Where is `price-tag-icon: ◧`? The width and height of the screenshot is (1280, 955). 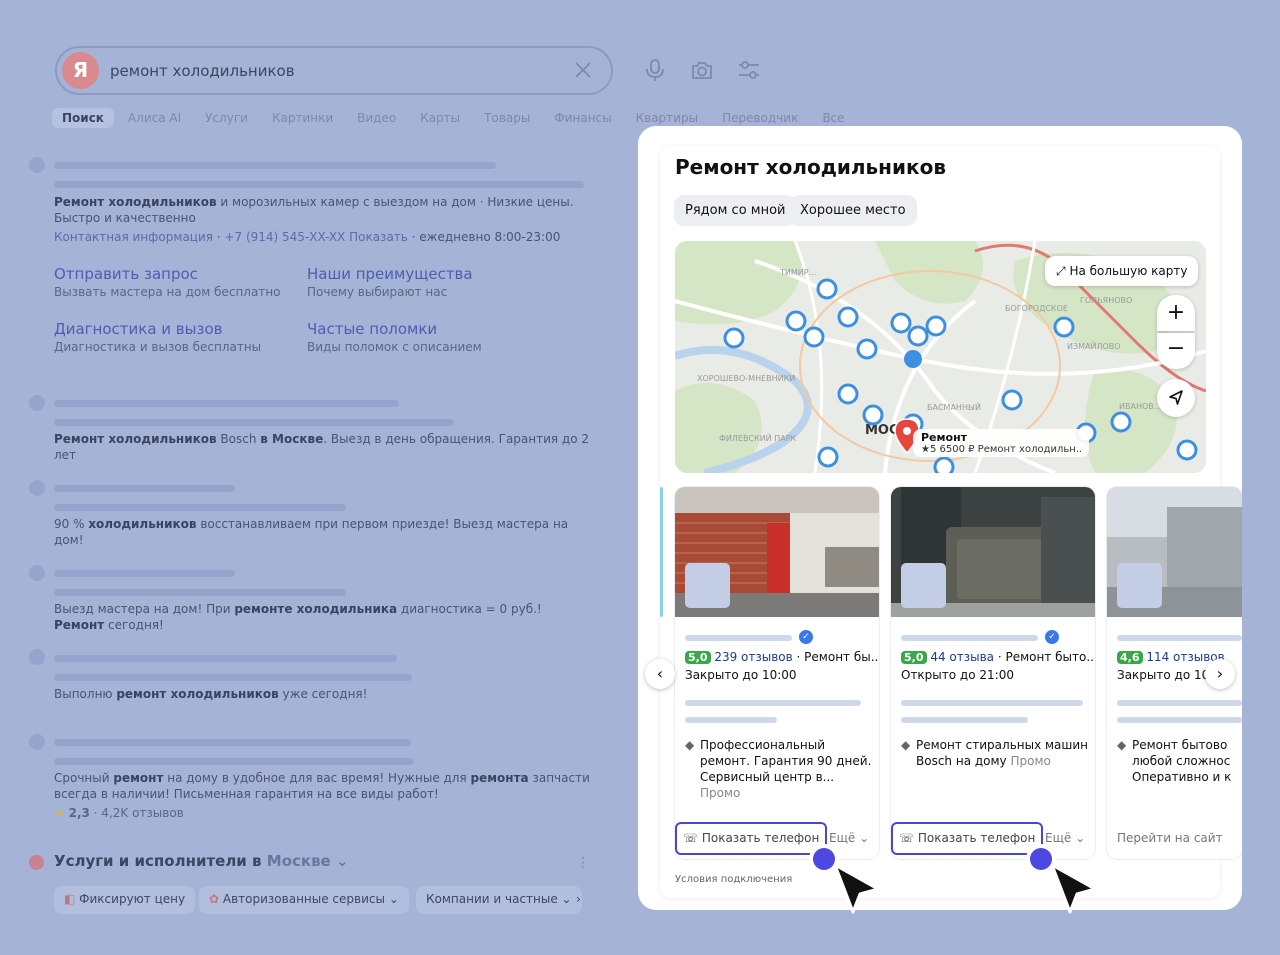
price-tag-icon: ◧ is located at coordinates (70, 899).